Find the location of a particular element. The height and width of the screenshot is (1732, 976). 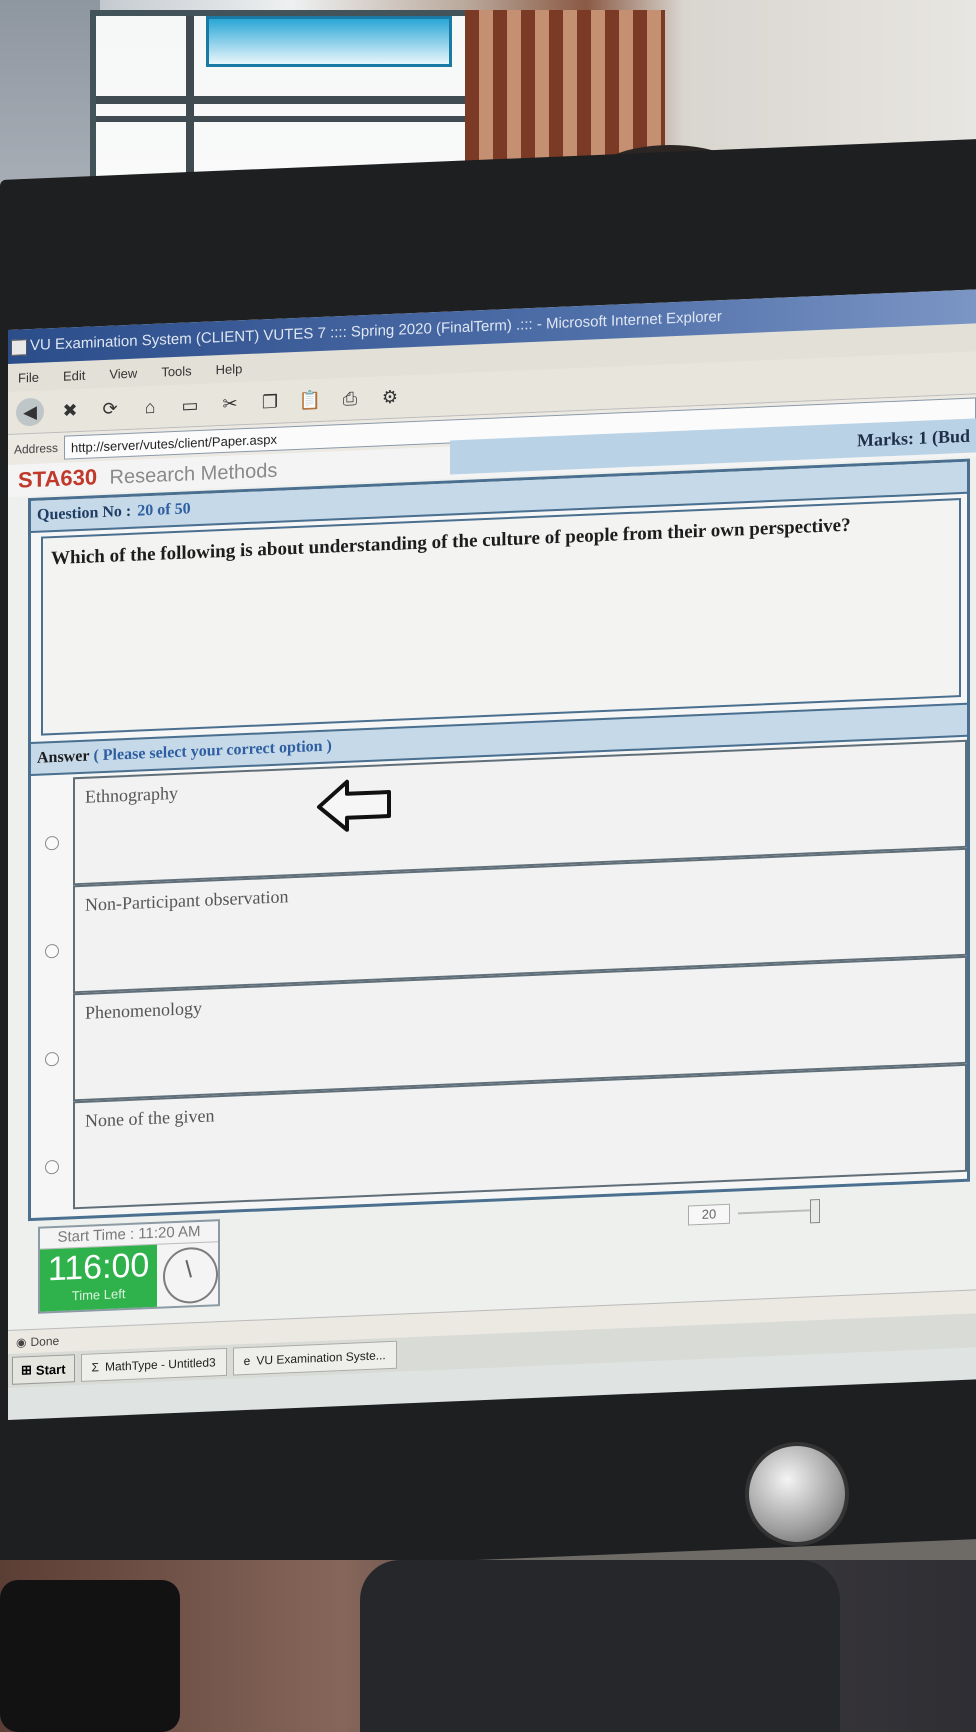

paste-icon: 📋 is located at coordinates (310, 400).